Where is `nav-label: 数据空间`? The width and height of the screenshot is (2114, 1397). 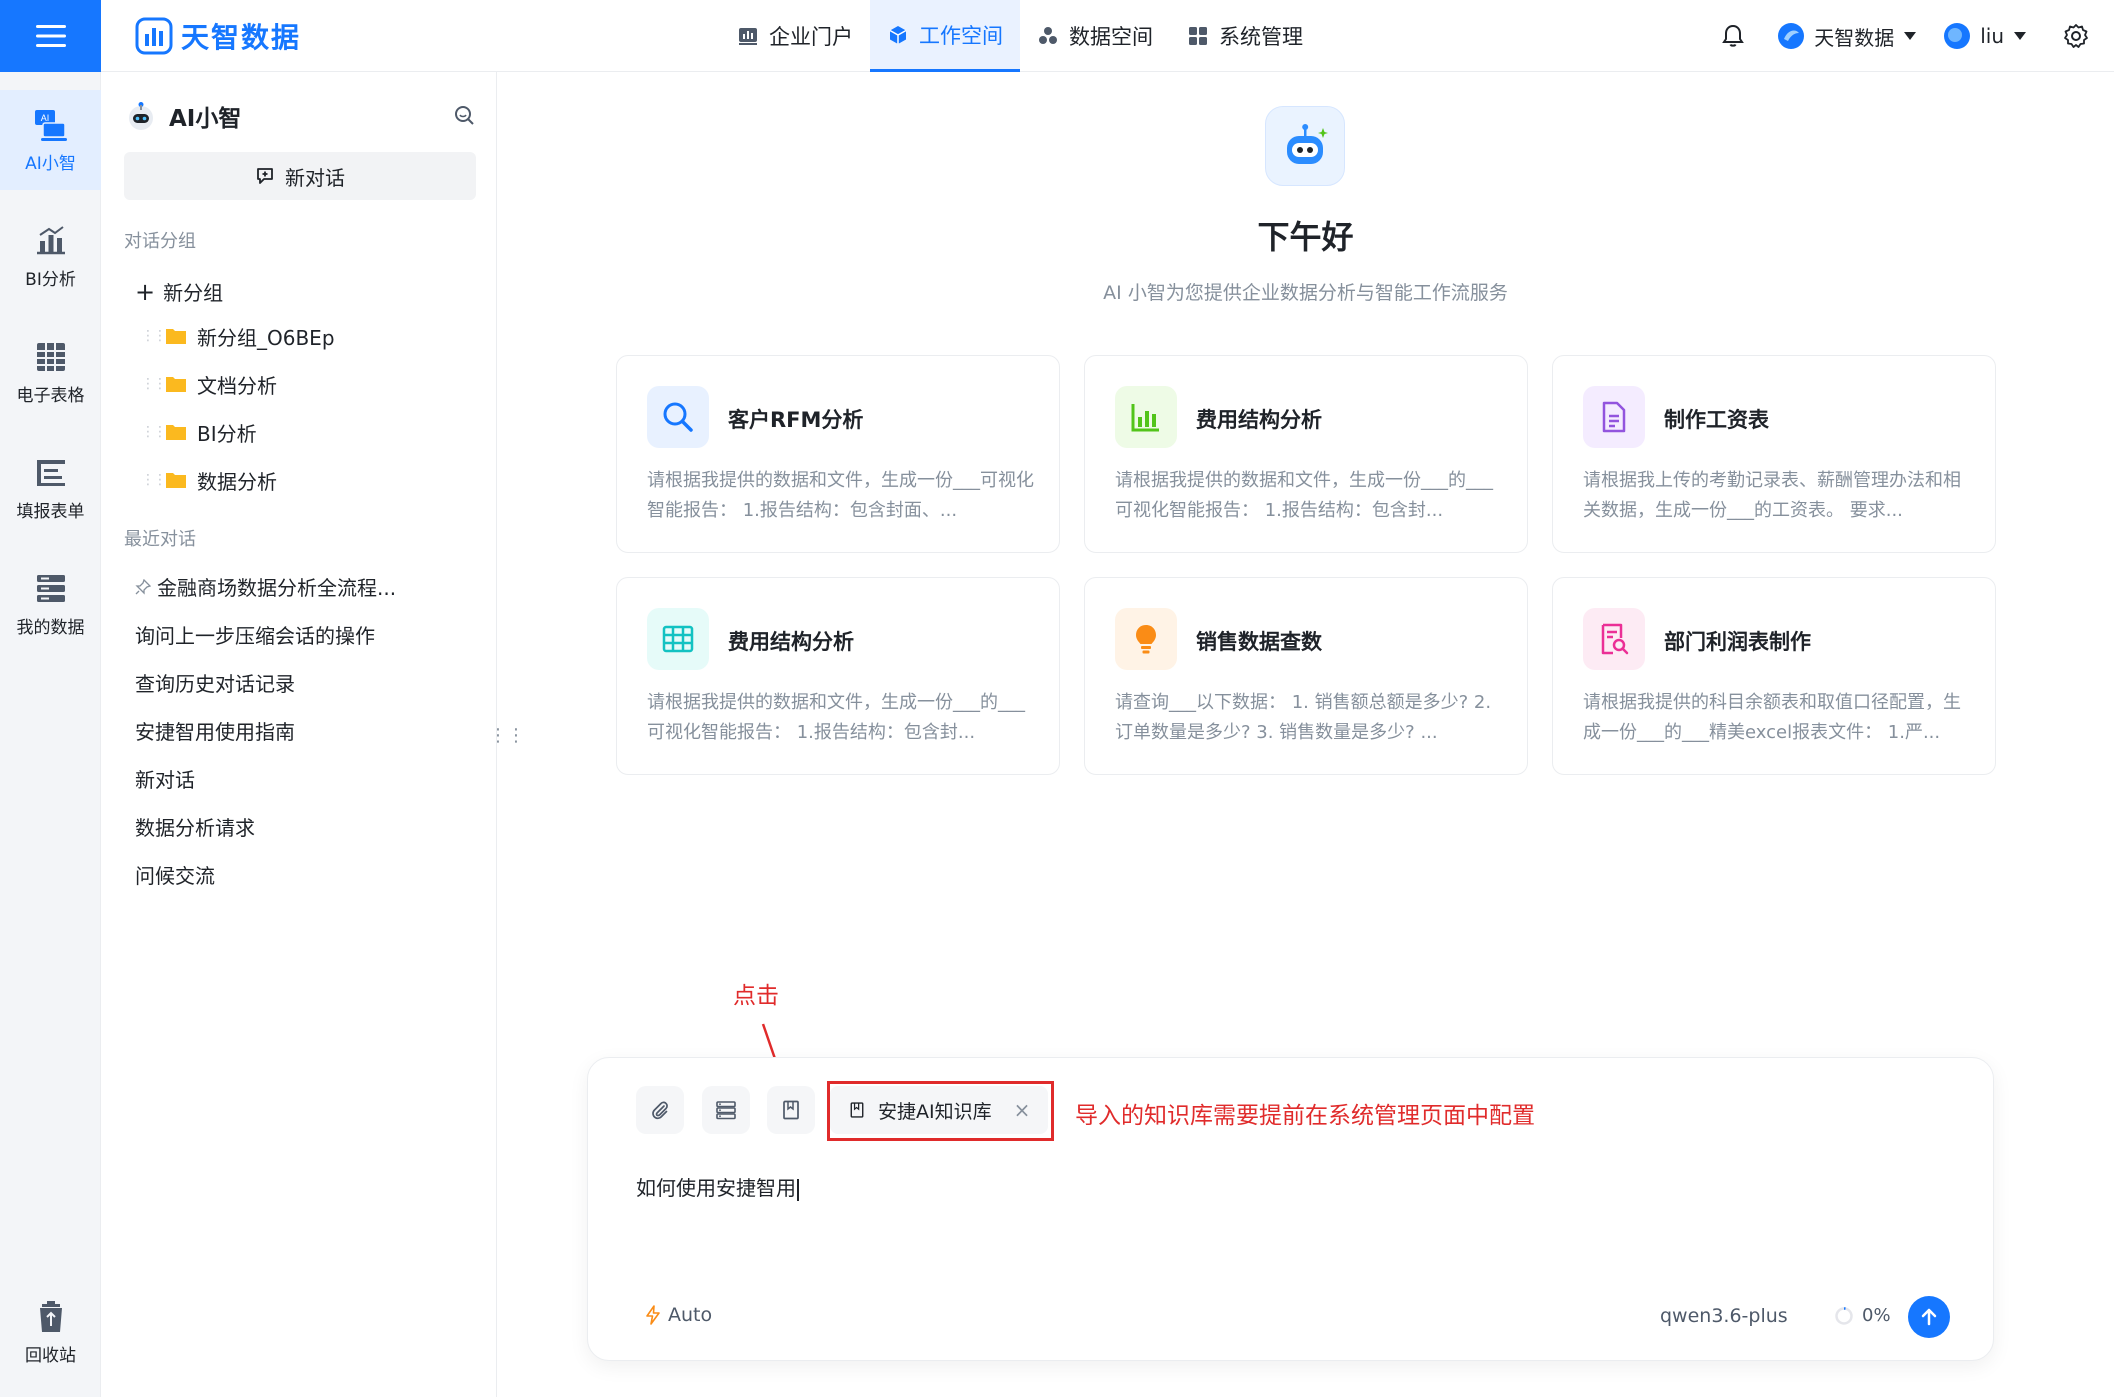
nav-label: 数据空间 is located at coordinates (1111, 37).